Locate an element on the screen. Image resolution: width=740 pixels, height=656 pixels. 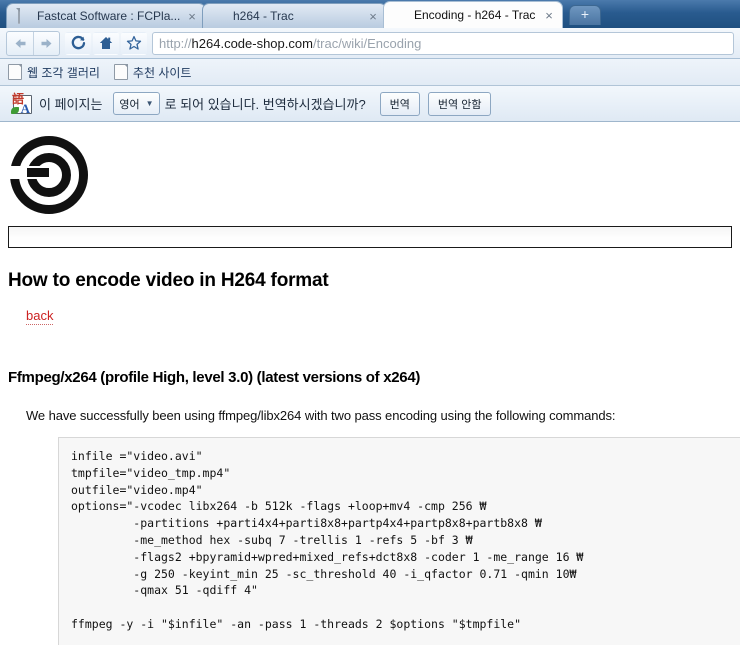
no-translate-button: 번역 안함 is located at coordinates (459, 103).